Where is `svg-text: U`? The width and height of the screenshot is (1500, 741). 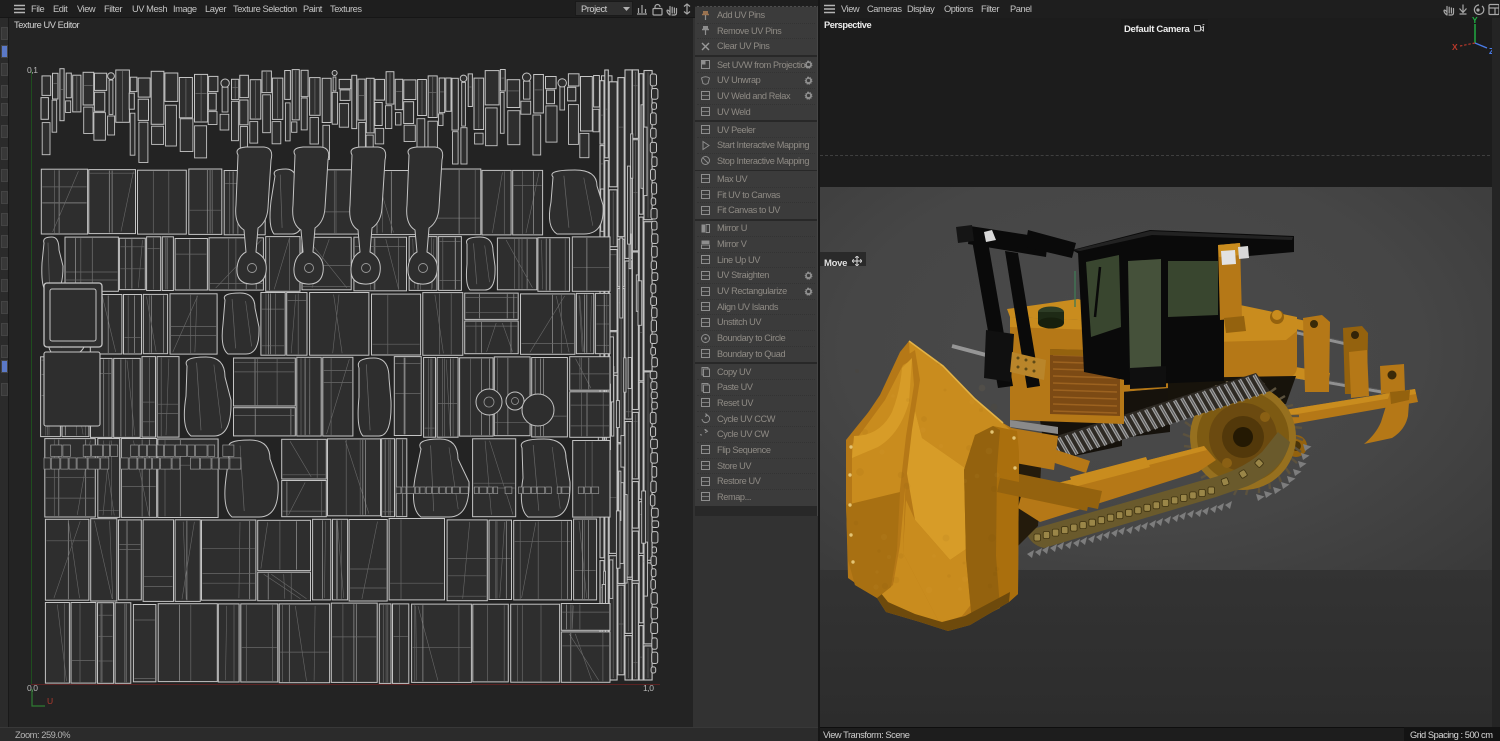
svg-text: U is located at coordinates (50, 701).